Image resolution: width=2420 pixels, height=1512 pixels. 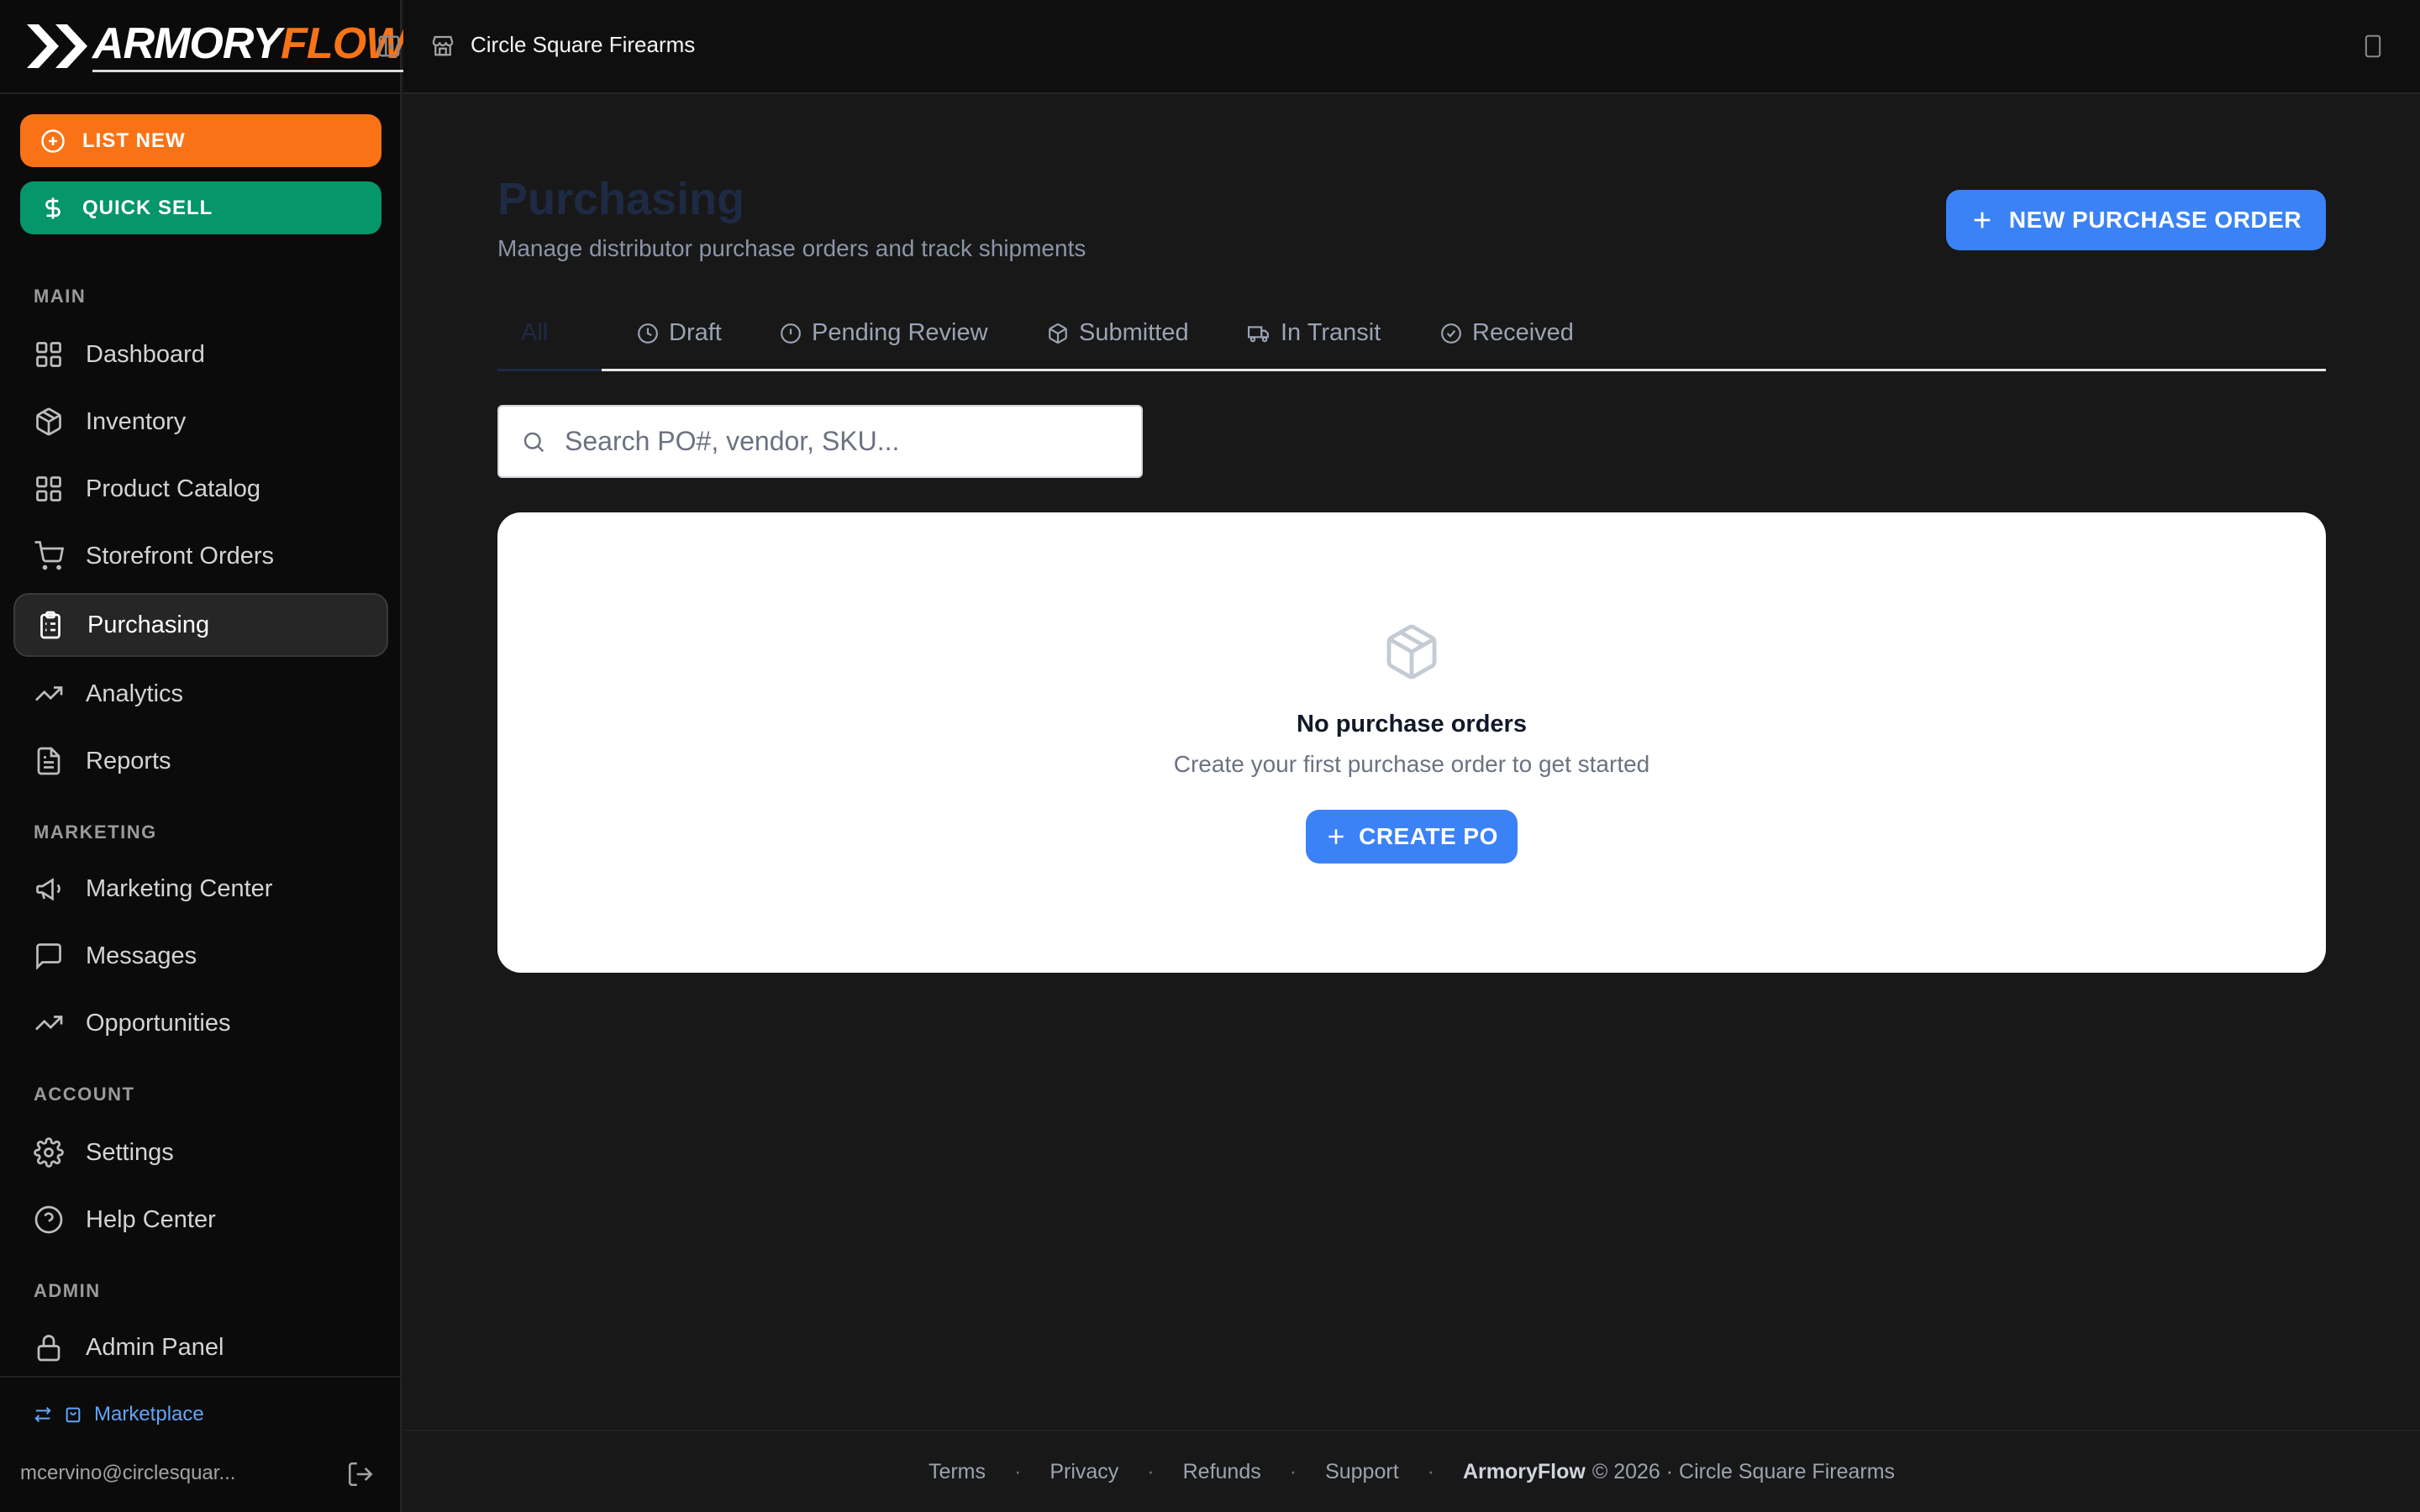 I want to click on create-po-button: CREATE PO, so click(x=1412, y=837).